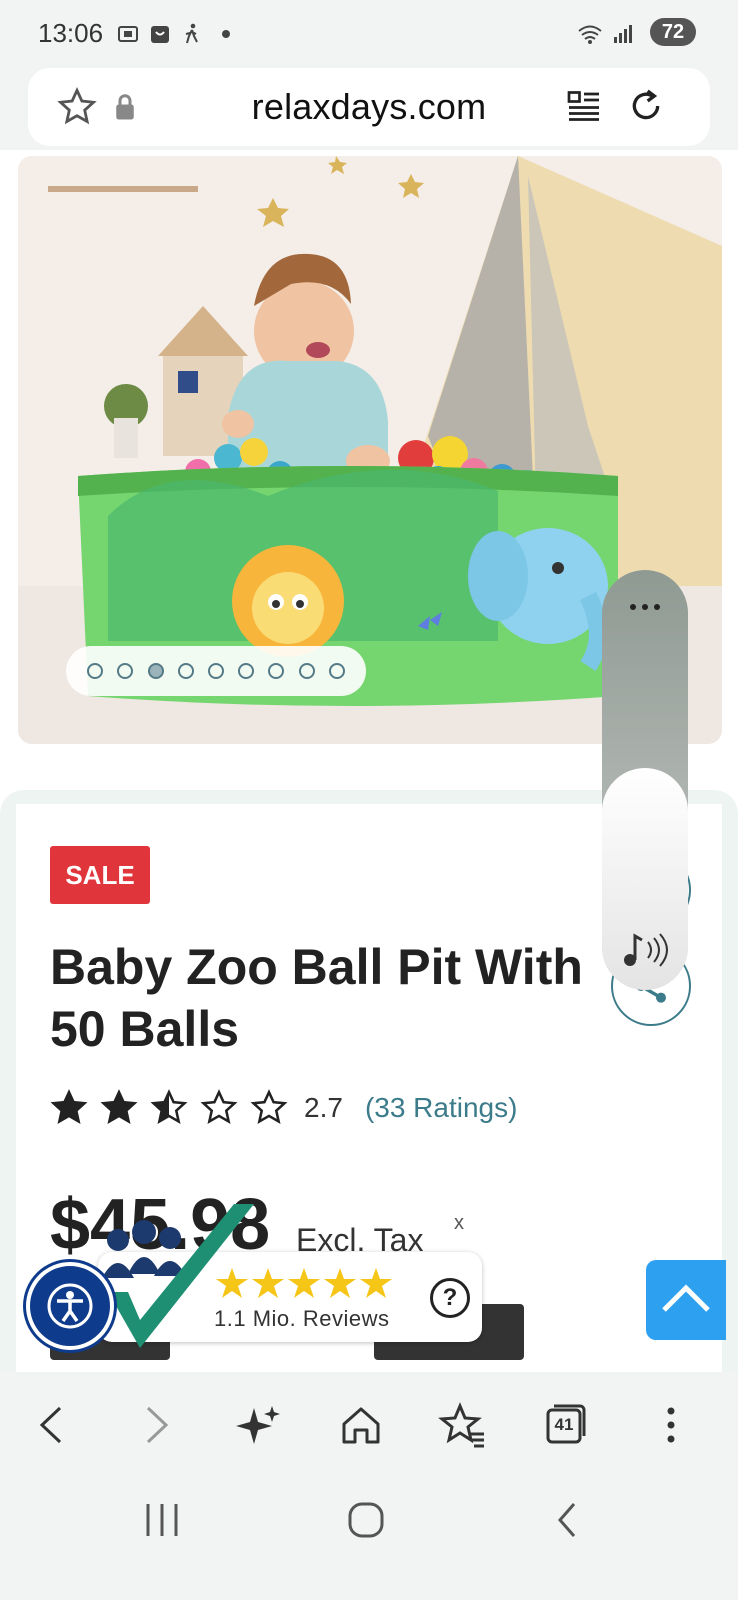 Image resolution: width=738 pixels, height=1600 pixels. Describe the element at coordinates (450, 1298) in the screenshot. I see `help-button: ?` at that location.